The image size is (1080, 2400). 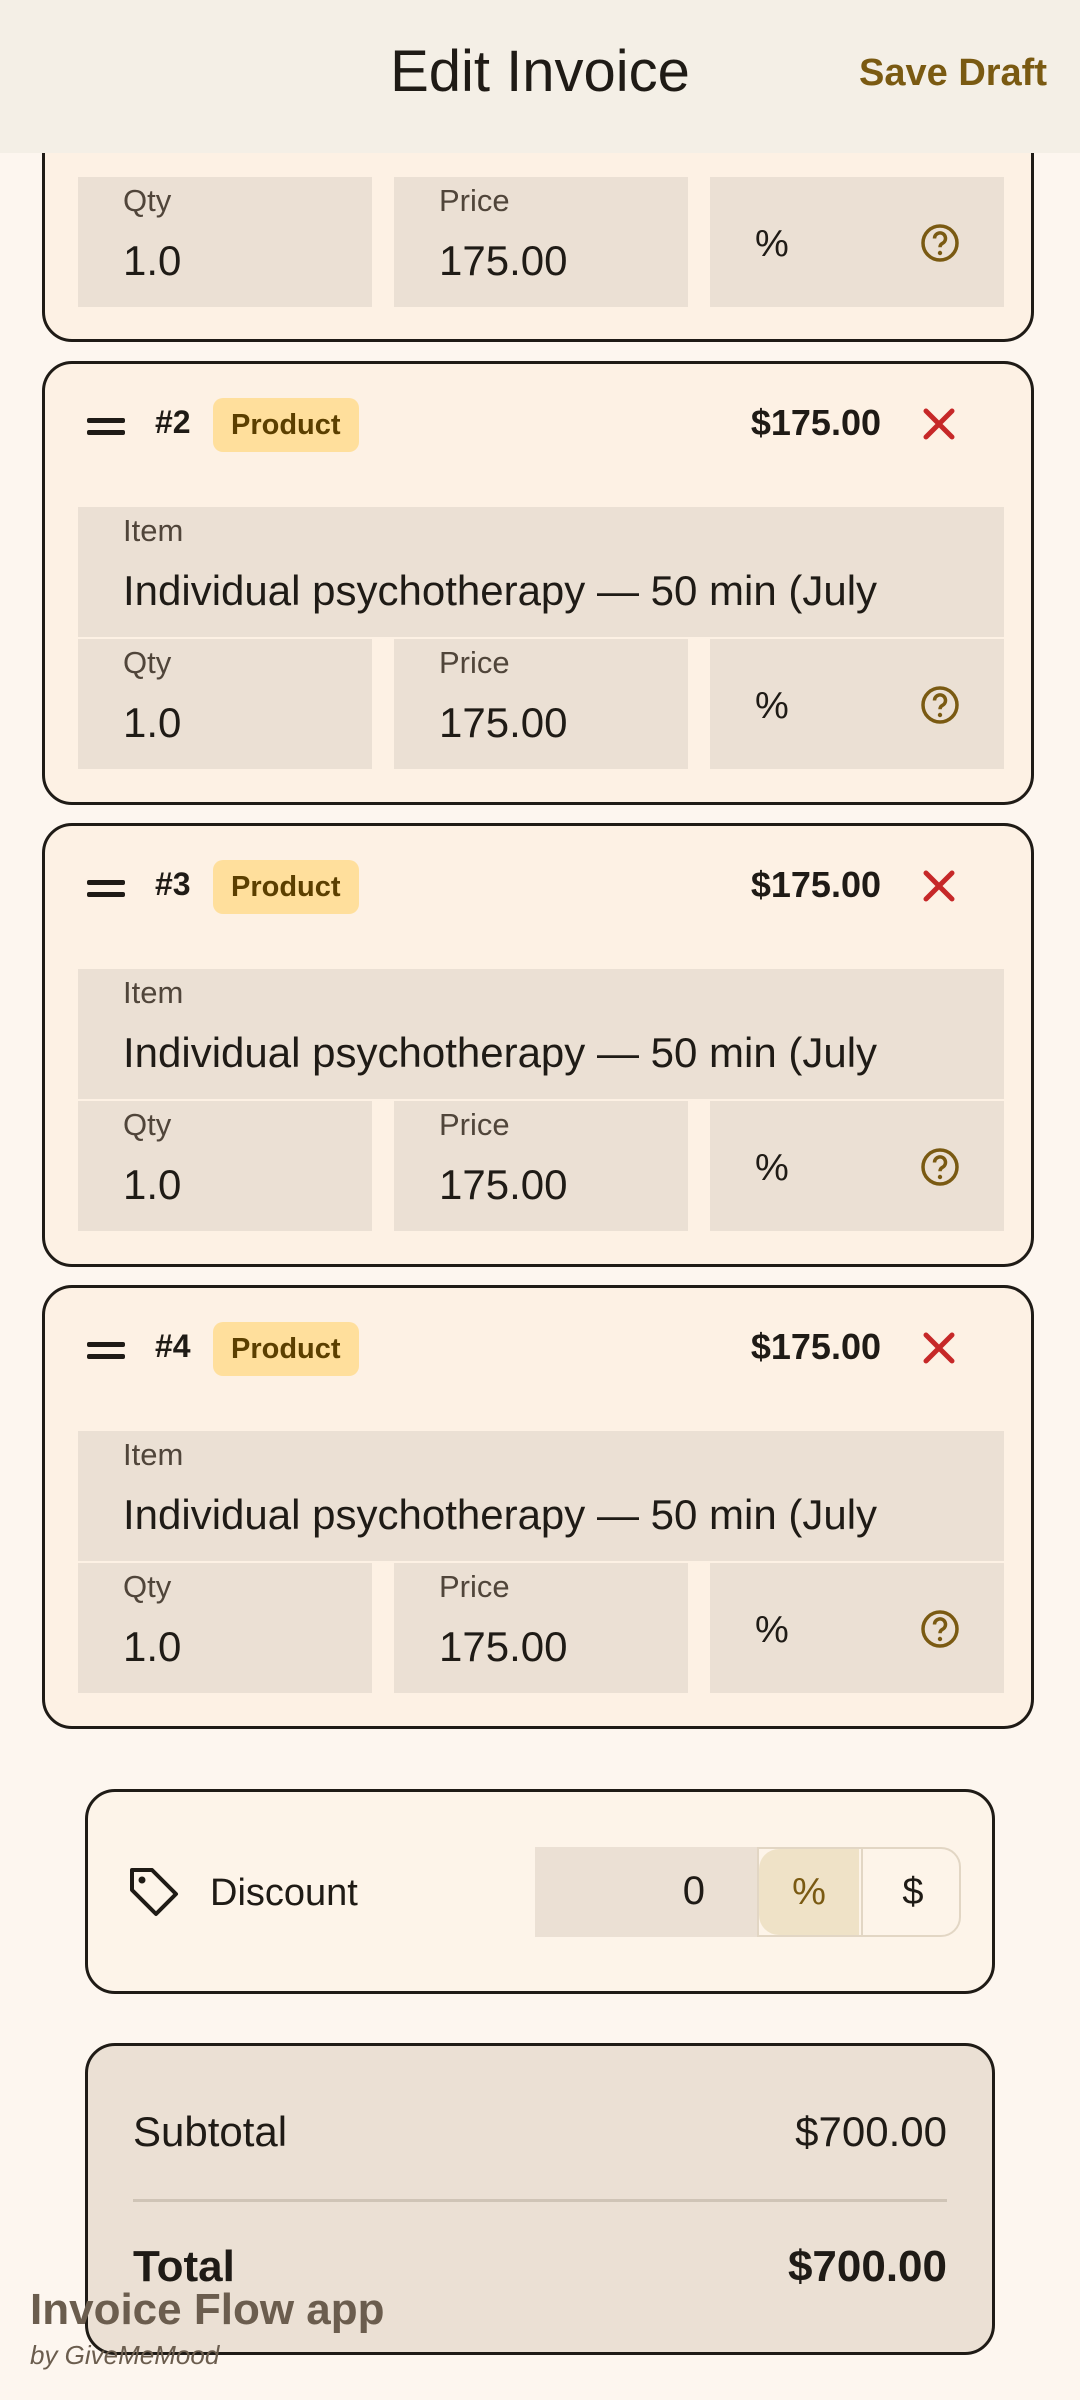 I want to click on dollar-option-button: $, so click(x=910, y=1892).